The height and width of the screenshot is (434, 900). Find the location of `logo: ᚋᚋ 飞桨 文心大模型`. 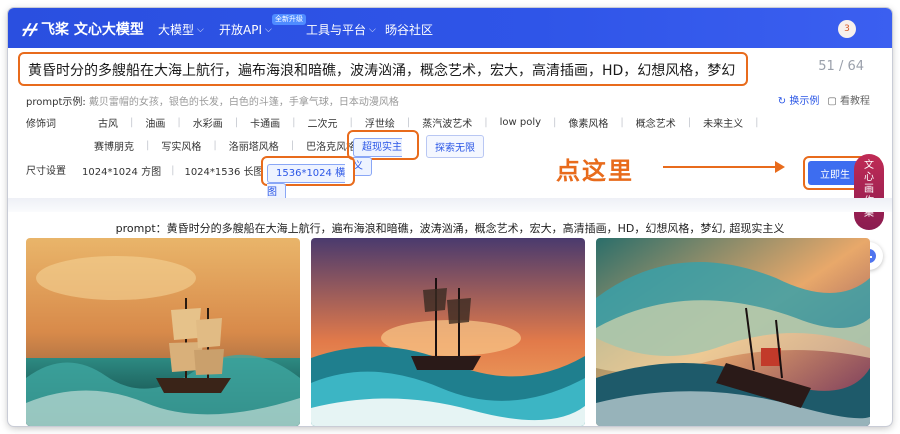

logo: ᚋᚋ 飞桨 文心大模型 is located at coordinates (83, 29).